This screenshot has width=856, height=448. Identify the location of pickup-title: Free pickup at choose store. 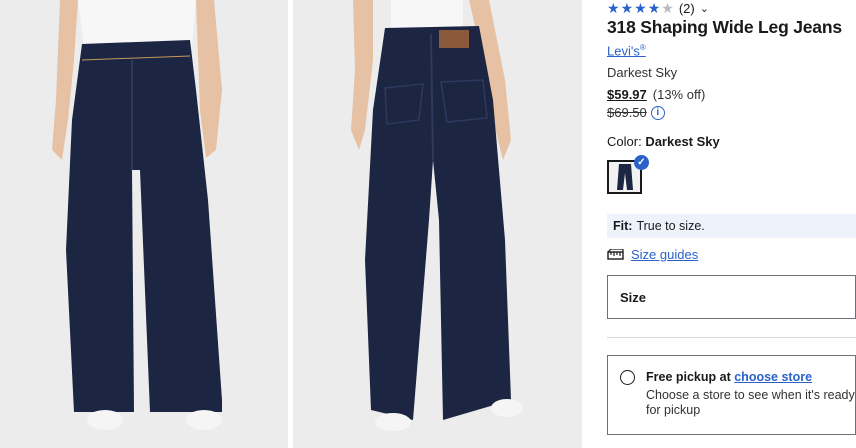
(729, 377).